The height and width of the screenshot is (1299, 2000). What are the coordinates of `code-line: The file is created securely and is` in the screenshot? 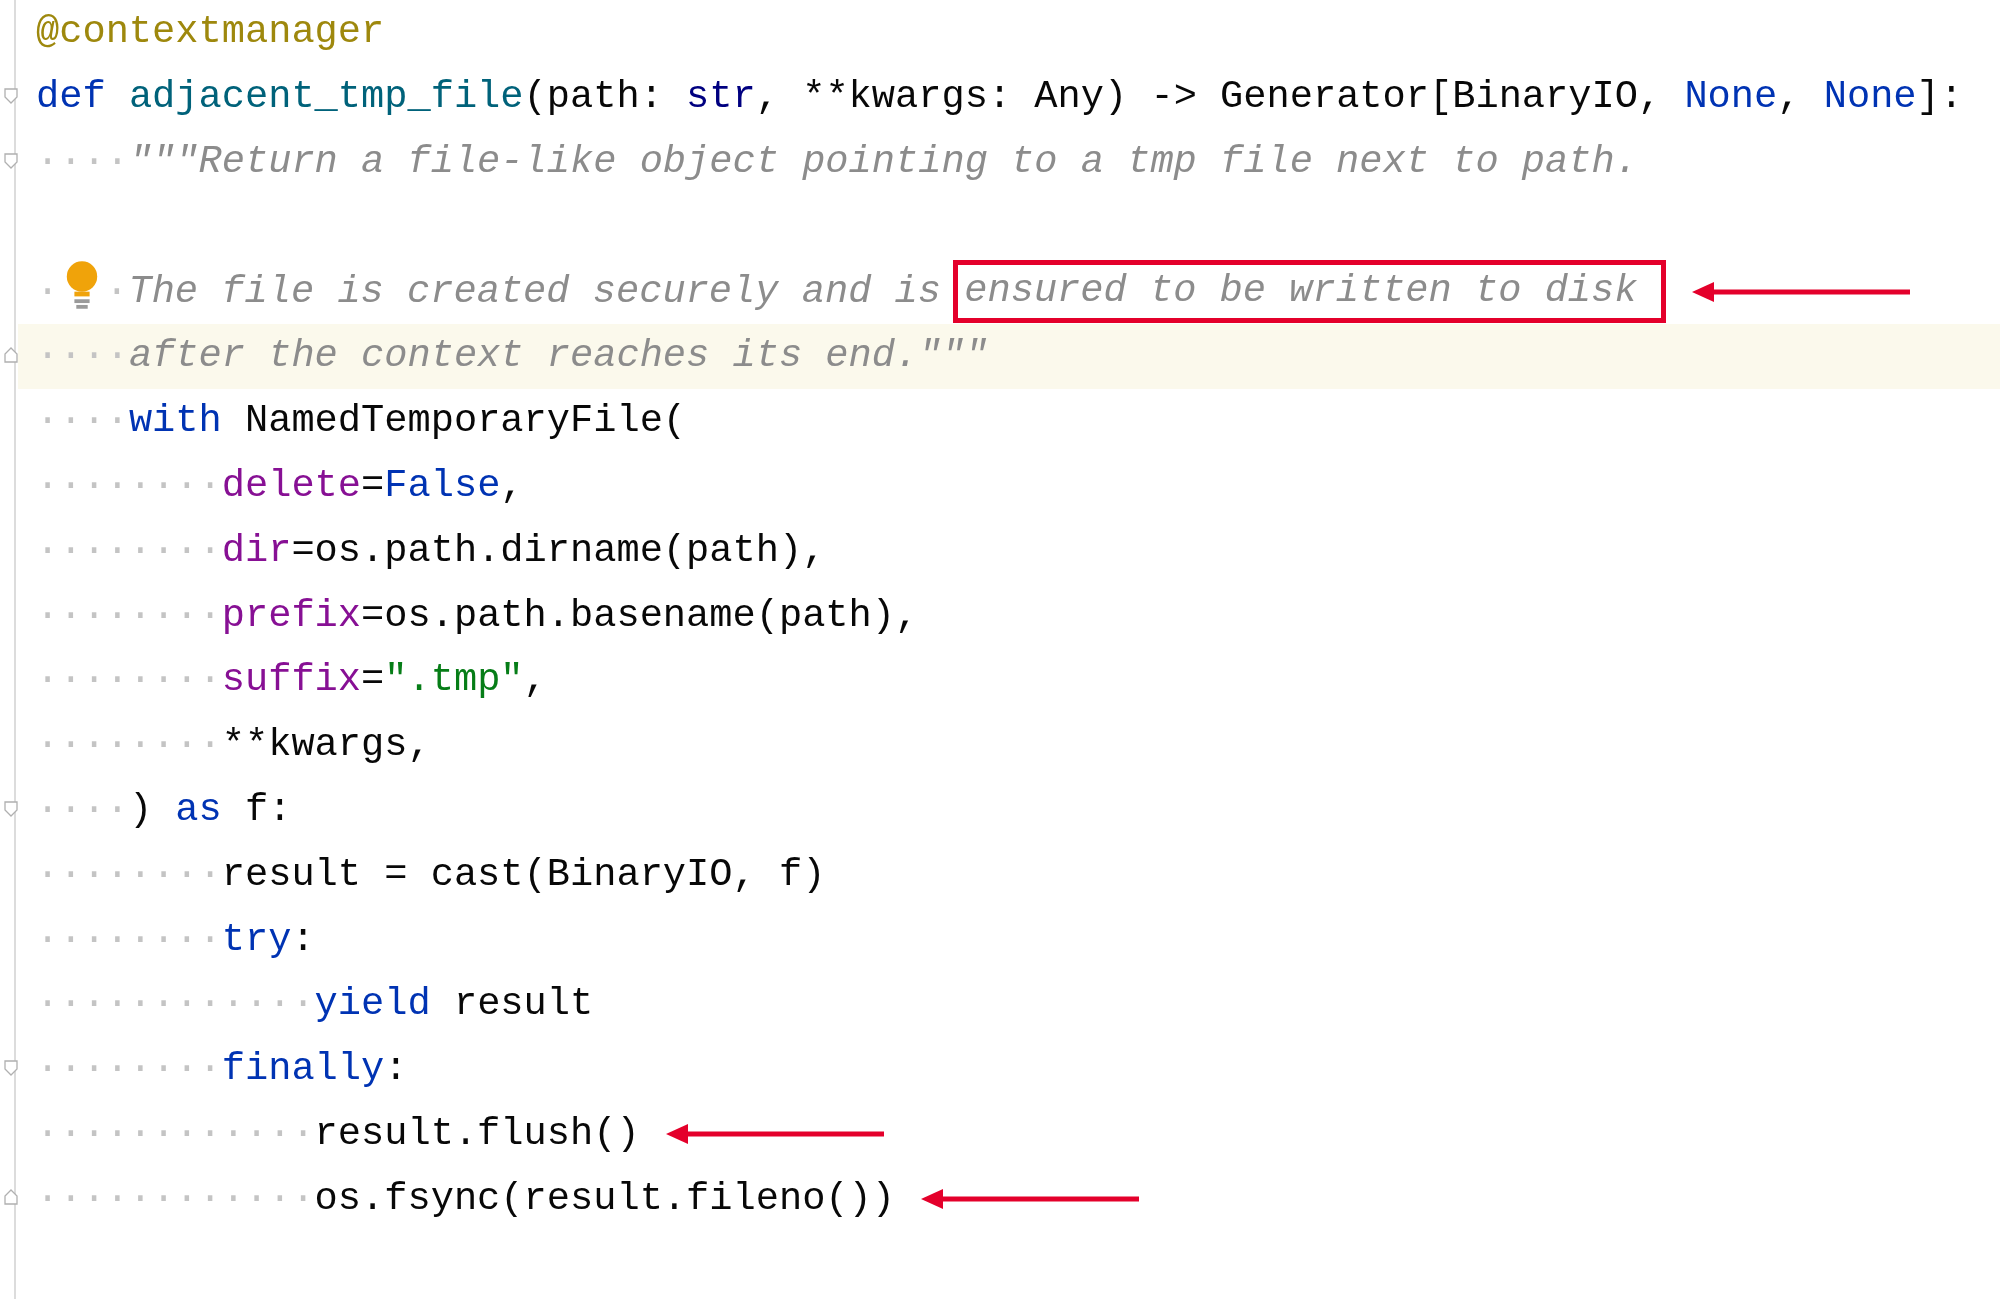 It's located at (535, 291).